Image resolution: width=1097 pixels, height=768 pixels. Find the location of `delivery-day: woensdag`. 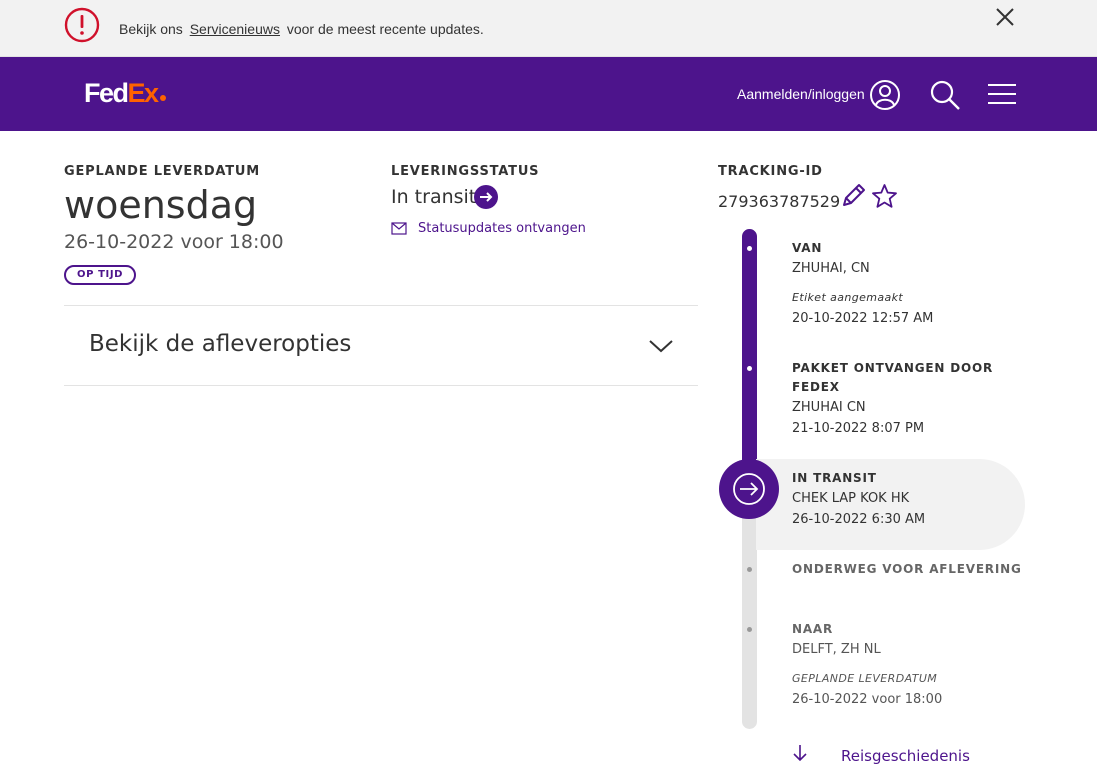

delivery-day: woensdag is located at coordinates (161, 205).